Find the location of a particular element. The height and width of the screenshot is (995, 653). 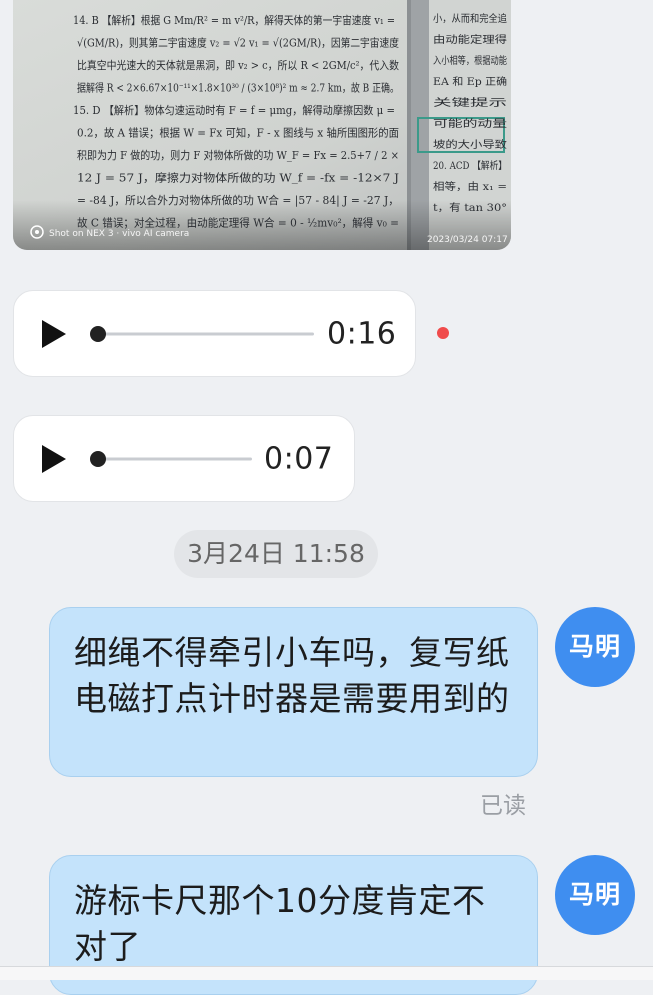

input-bar-edge is located at coordinates (326, 973).